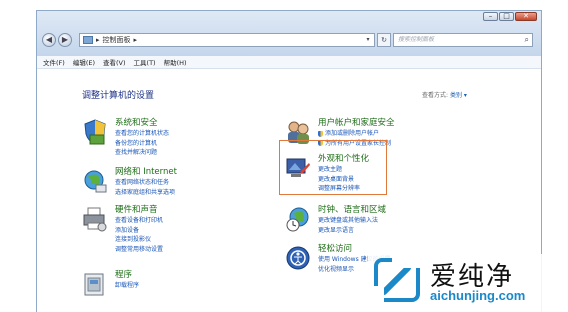 The image size is (568, 312). Describe the element at coordinates (117, 40) in the screenshot. I see `breadcrumb-control-panel: 控制面板` at that location.